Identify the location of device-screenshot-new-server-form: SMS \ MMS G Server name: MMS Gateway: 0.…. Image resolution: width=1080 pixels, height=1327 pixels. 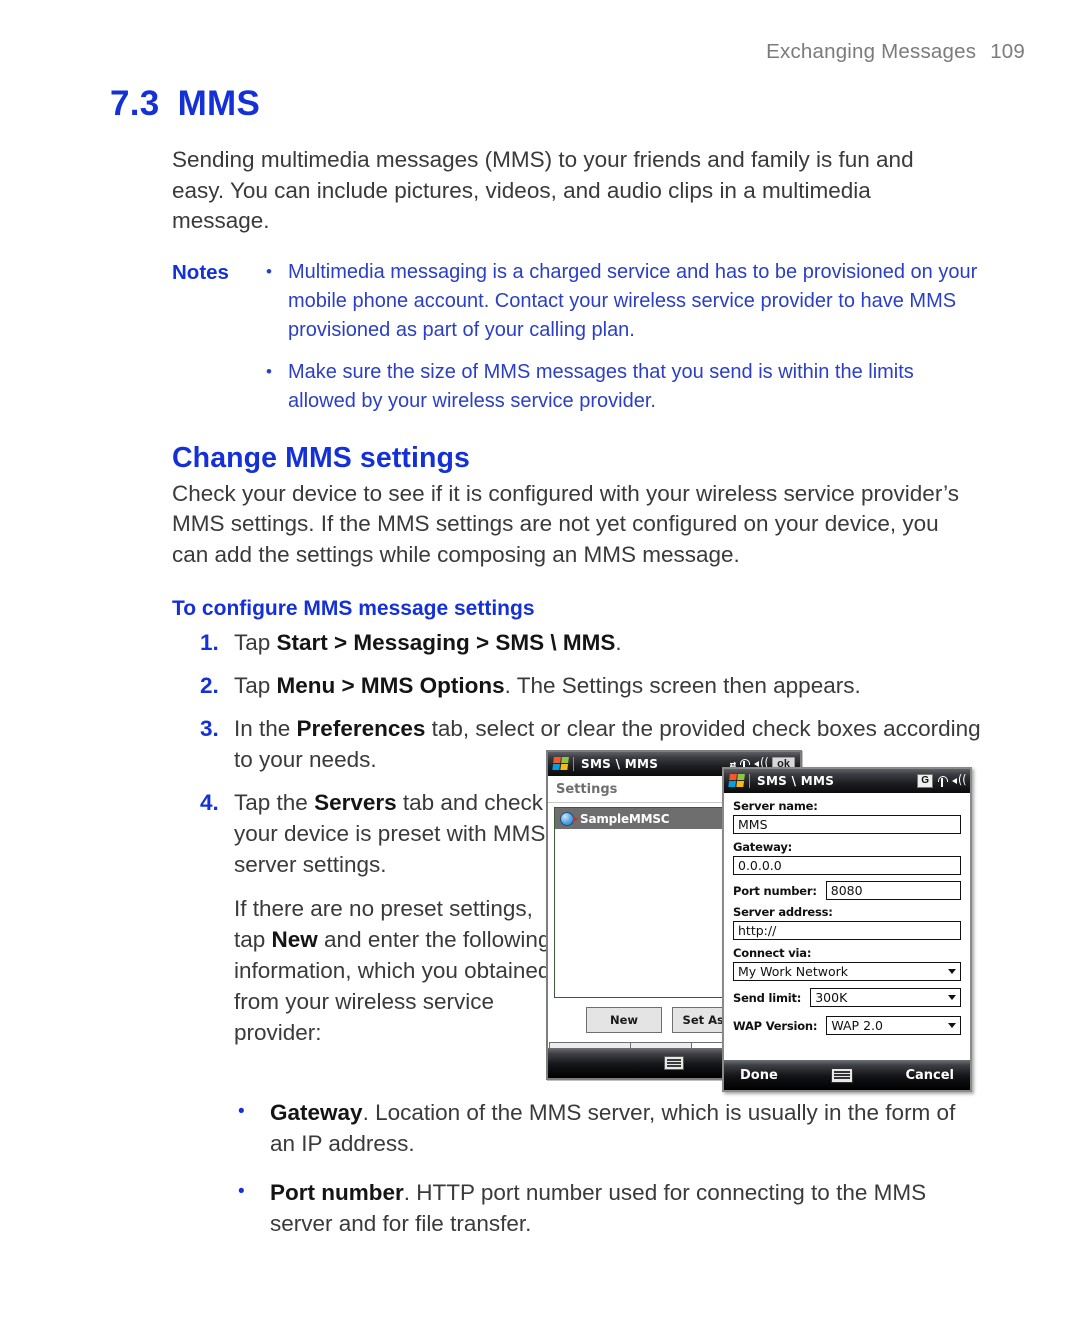
(847, 929).